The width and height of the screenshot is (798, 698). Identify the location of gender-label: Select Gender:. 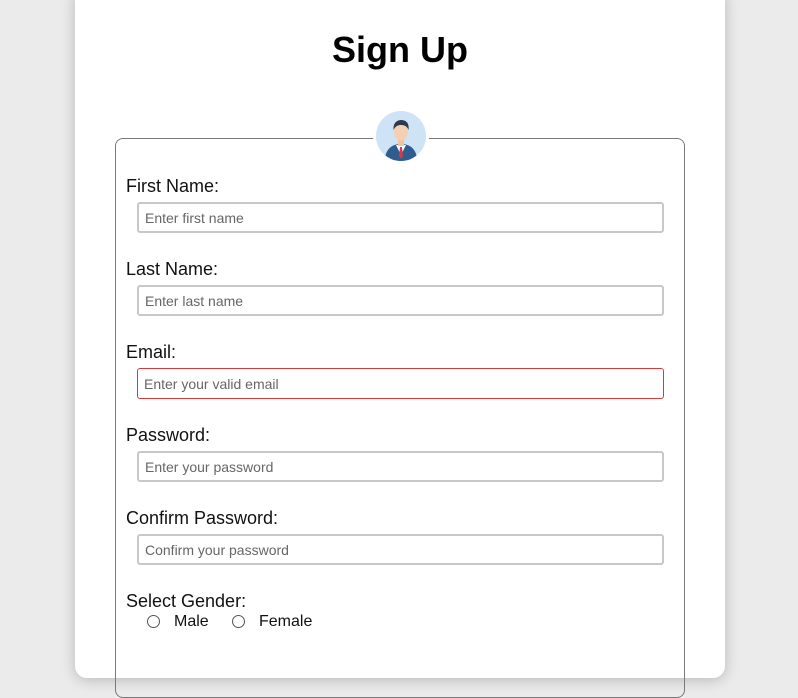
(186, 601).